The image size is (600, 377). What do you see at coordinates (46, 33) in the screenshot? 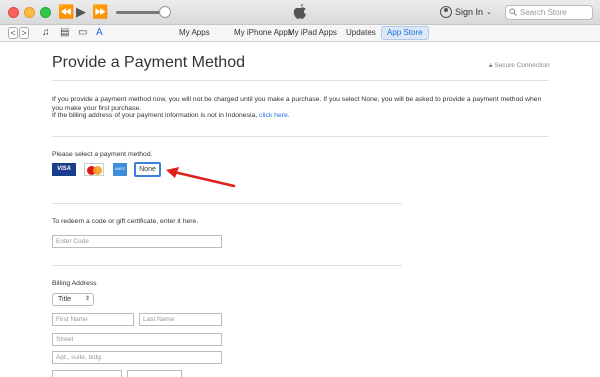
I see `music-icon: ♫` at bounding box center [46, 33].